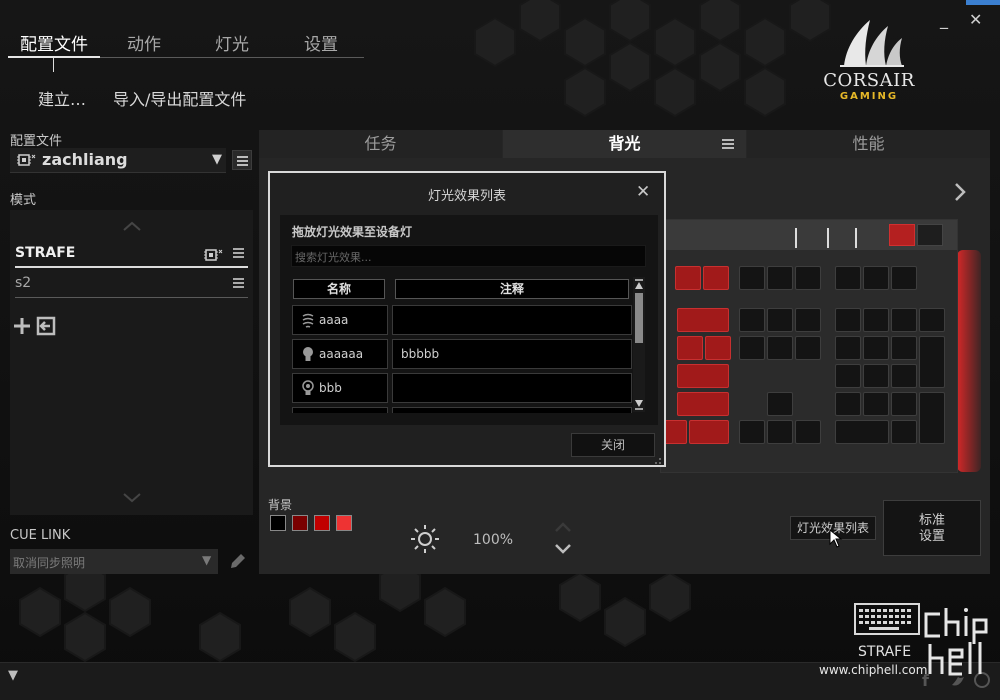 Image resolution: width=1000 pixels, height=700 pixels. Describe the element at coordinates (144, 42) in the screenshot. I see `tab-actions: 动作` at that location.